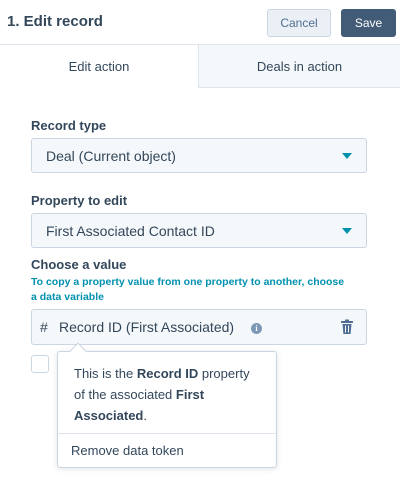  What do you see at coordinates (299, 23) in the screenshot?
I see `cancel-button: Cancel` at bounding box center [299, 23].